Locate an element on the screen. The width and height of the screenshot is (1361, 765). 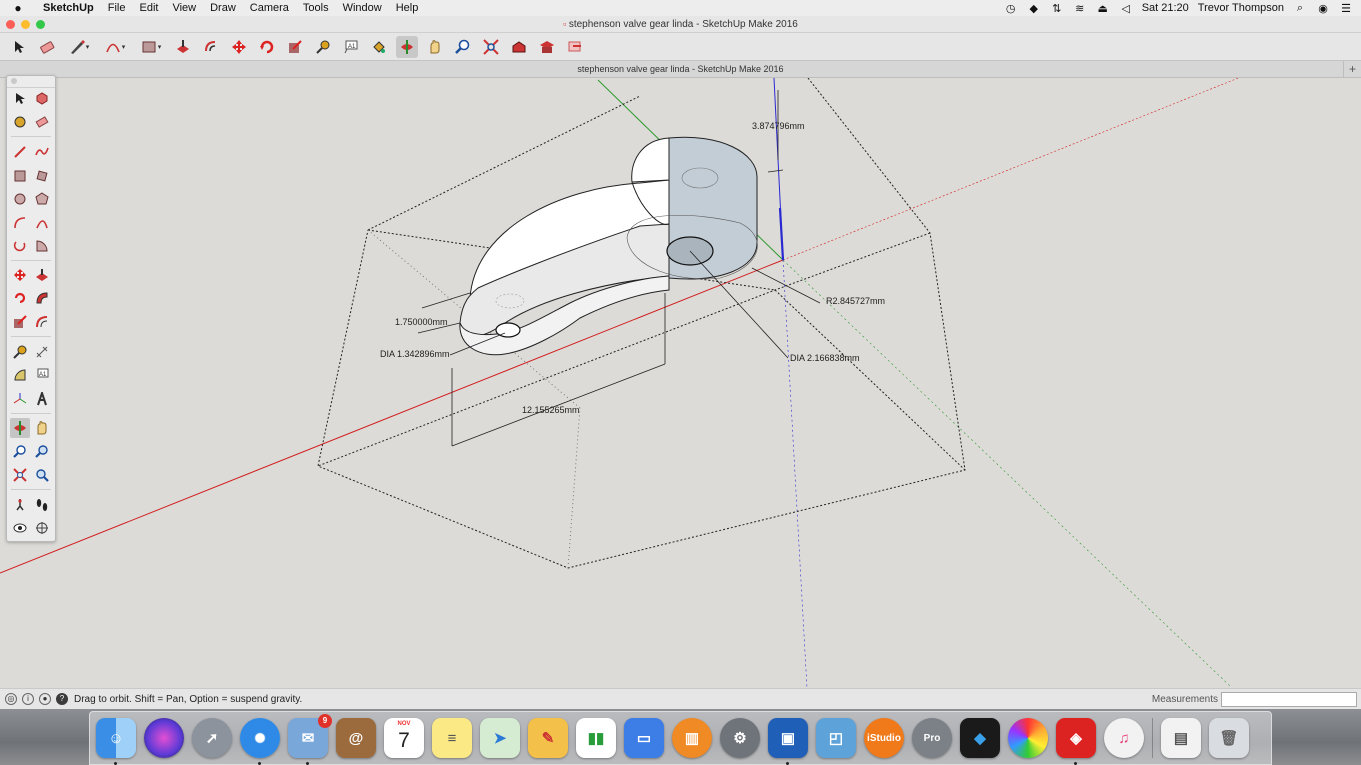
eraser-icon is located at coordinates (42, 122).